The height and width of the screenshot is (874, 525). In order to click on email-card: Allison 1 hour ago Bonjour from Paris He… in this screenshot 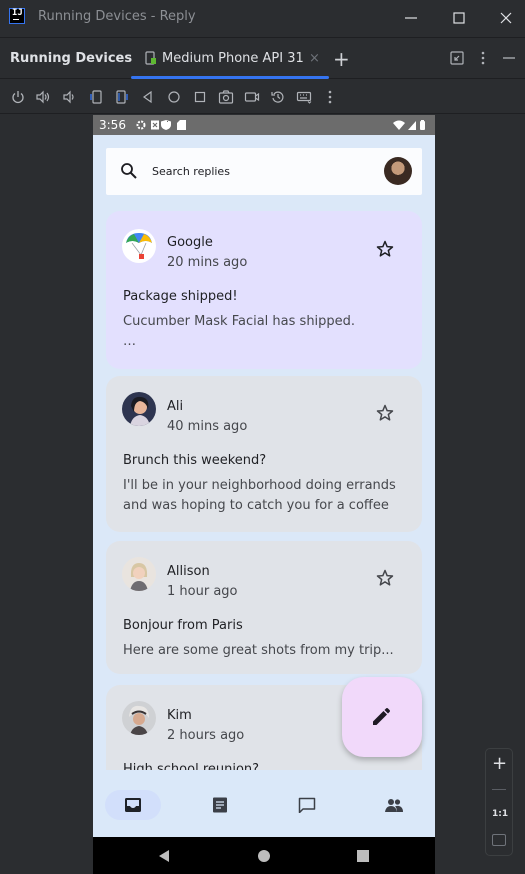, I will do `click(264, 607)`.